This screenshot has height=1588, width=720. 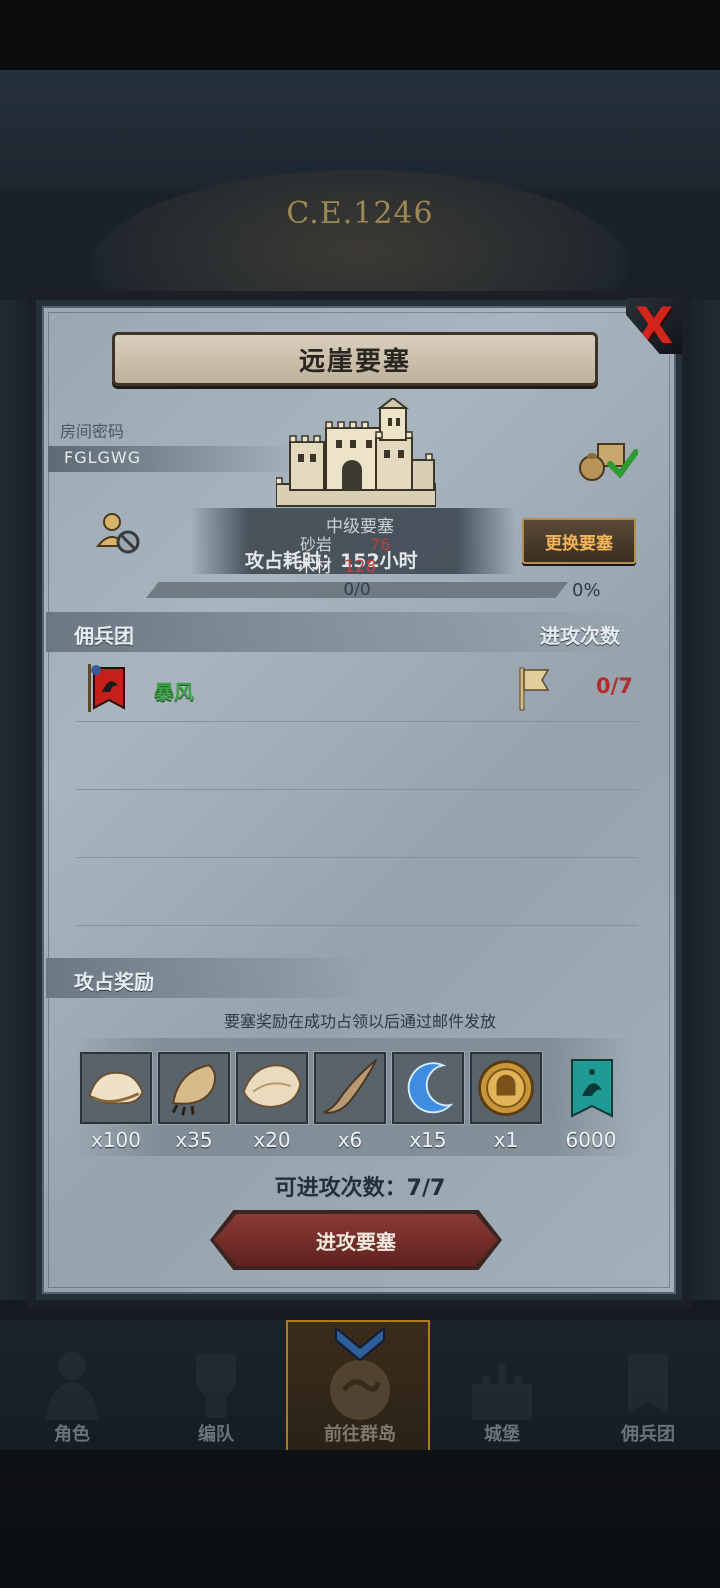 I want to click on reward-qty: x6, so click(x=350, y=1140).